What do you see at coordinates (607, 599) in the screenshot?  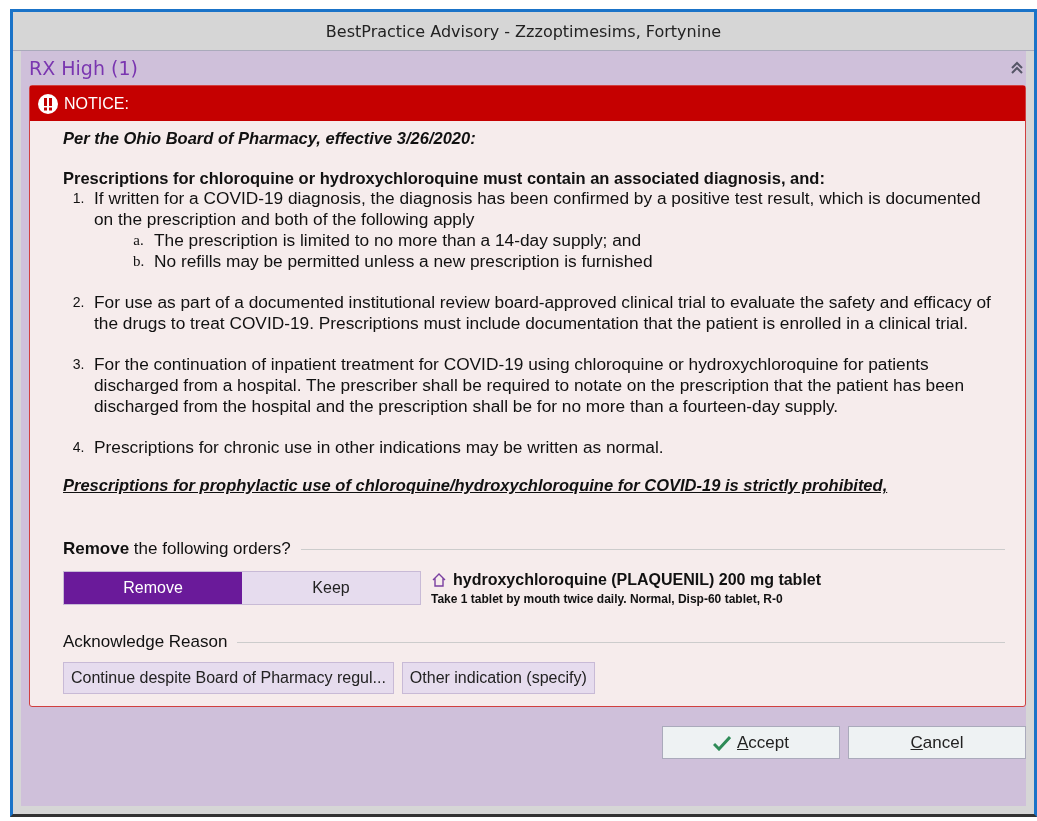 I see `order-instructions: Take 1 tablet by mouth twice daily. Normal, Disp-60 tablet, R-0` at bounding box center [607, 599].